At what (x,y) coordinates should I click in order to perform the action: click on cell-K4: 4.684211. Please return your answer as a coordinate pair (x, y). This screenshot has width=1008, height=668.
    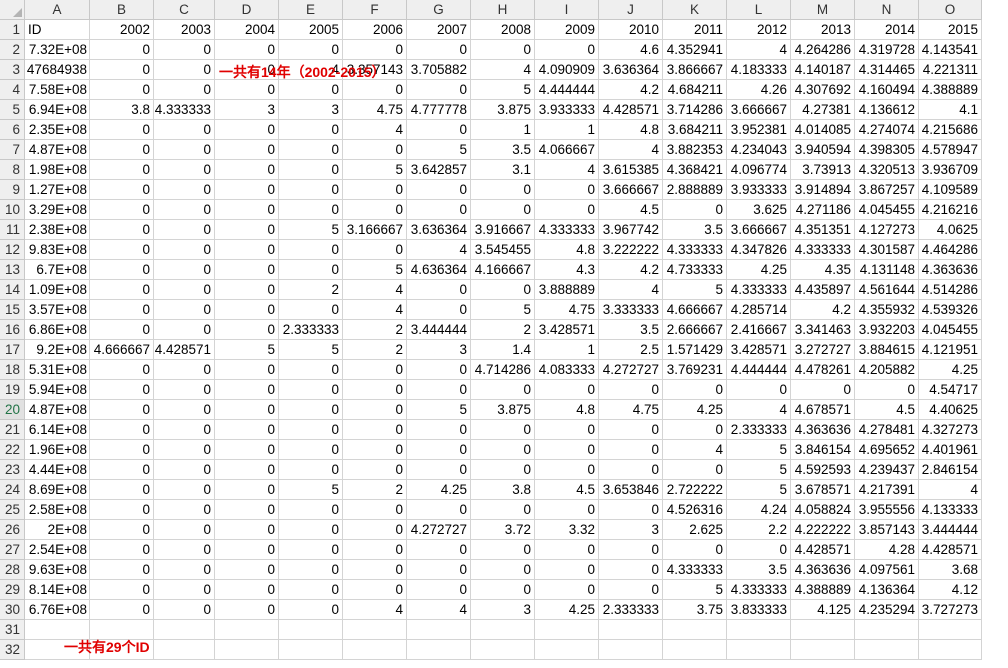
    Looking at the image, I should click on (695, 90).